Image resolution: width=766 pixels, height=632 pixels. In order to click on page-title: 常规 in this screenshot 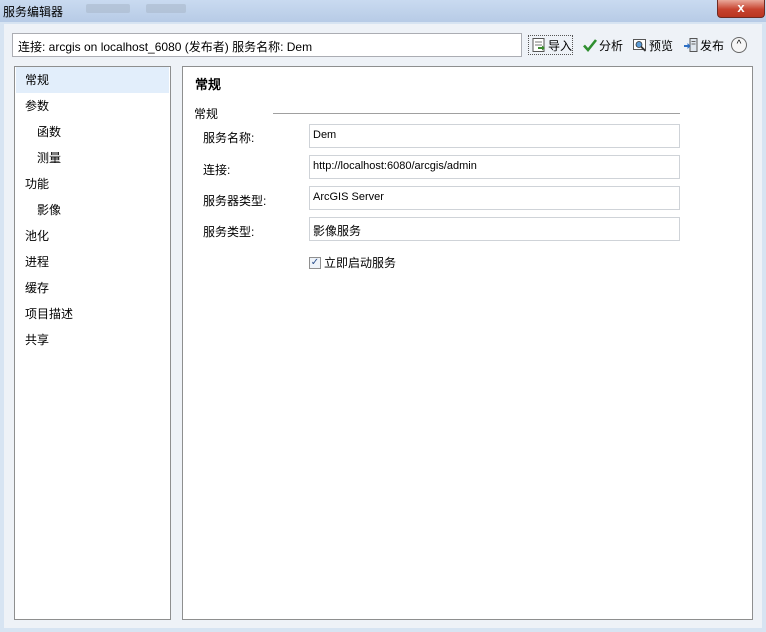, I will do `click(208, 84)`.